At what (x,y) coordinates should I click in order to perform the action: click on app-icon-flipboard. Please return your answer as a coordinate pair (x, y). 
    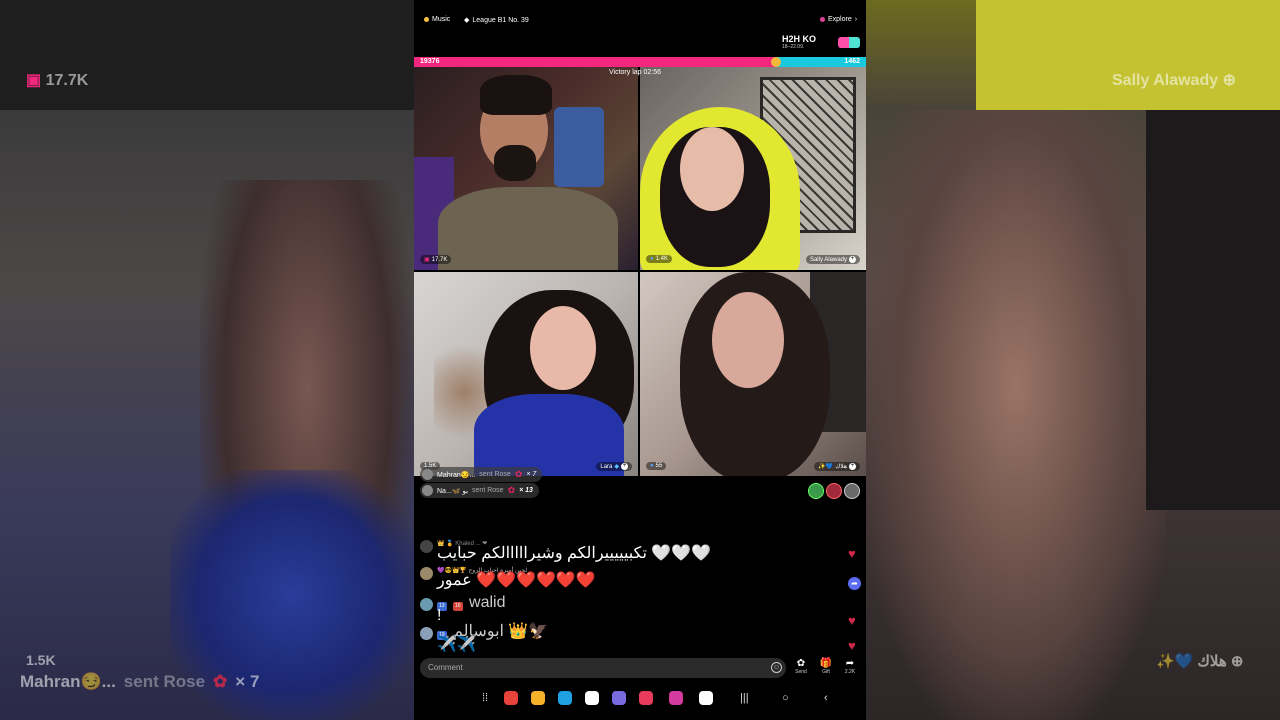
    Looking at the image, I should click on (511, 698).